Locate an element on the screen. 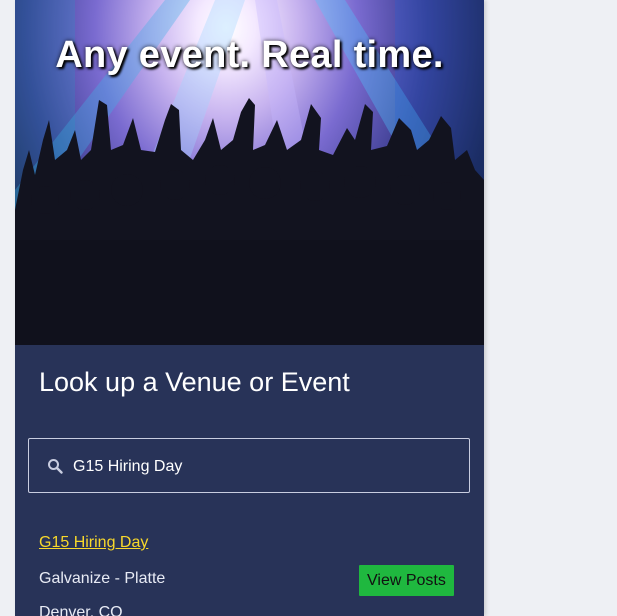 The width and height of the screenshot is (617, 616). view-posts-button: View Posts is located at coordinates (406, 580).